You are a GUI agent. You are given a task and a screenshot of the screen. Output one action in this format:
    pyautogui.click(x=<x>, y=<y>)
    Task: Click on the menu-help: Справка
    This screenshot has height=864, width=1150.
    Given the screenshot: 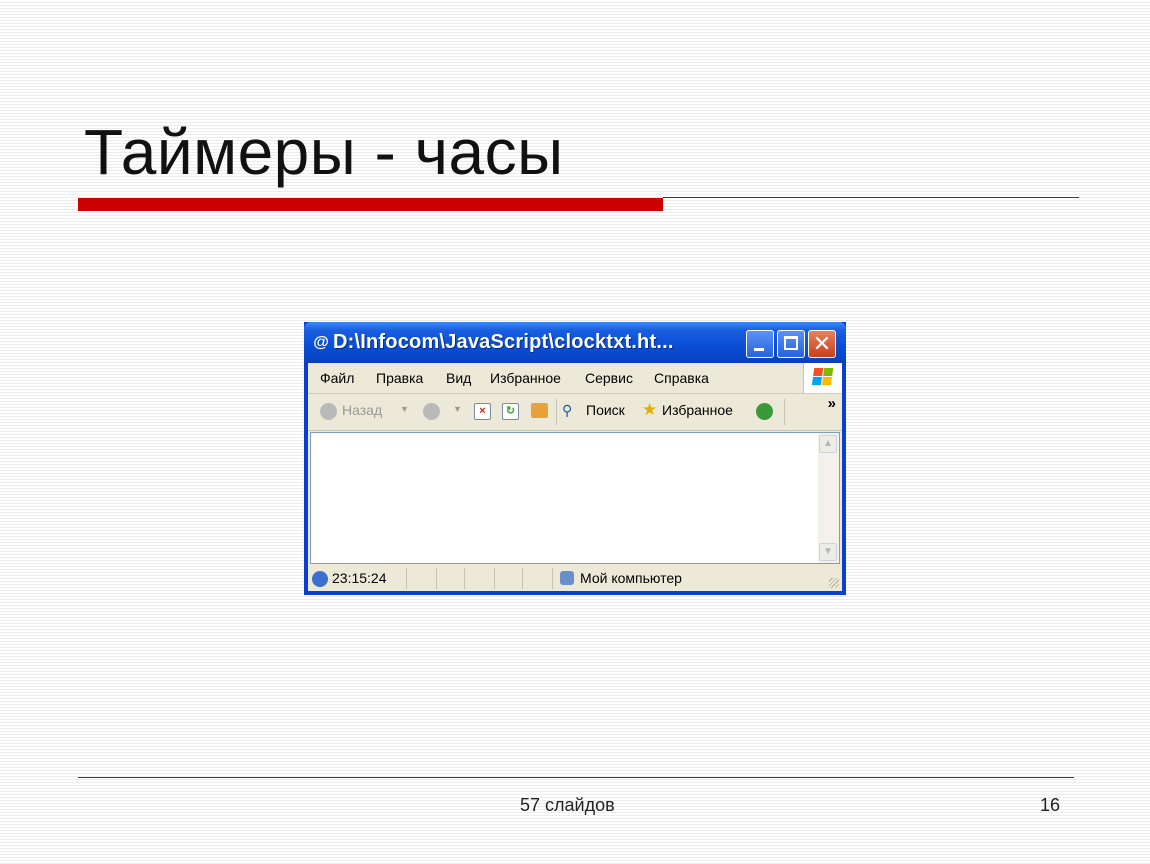 What is the action you would take?
    pyautogui.click(x=681, y=378)
    